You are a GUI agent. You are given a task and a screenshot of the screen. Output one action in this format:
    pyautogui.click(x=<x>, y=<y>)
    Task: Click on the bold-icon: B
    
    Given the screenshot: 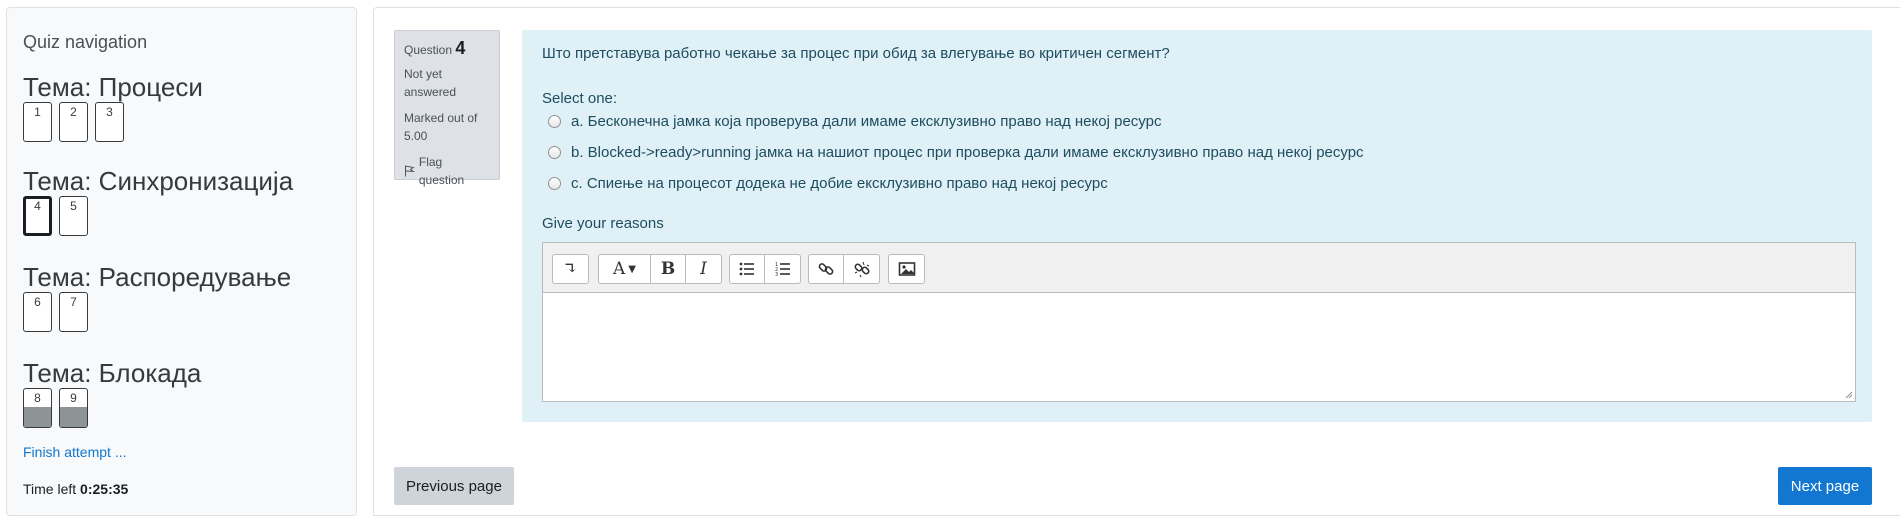 What is the action you would take?
    pyautogui.click(x=668, y=269)
    